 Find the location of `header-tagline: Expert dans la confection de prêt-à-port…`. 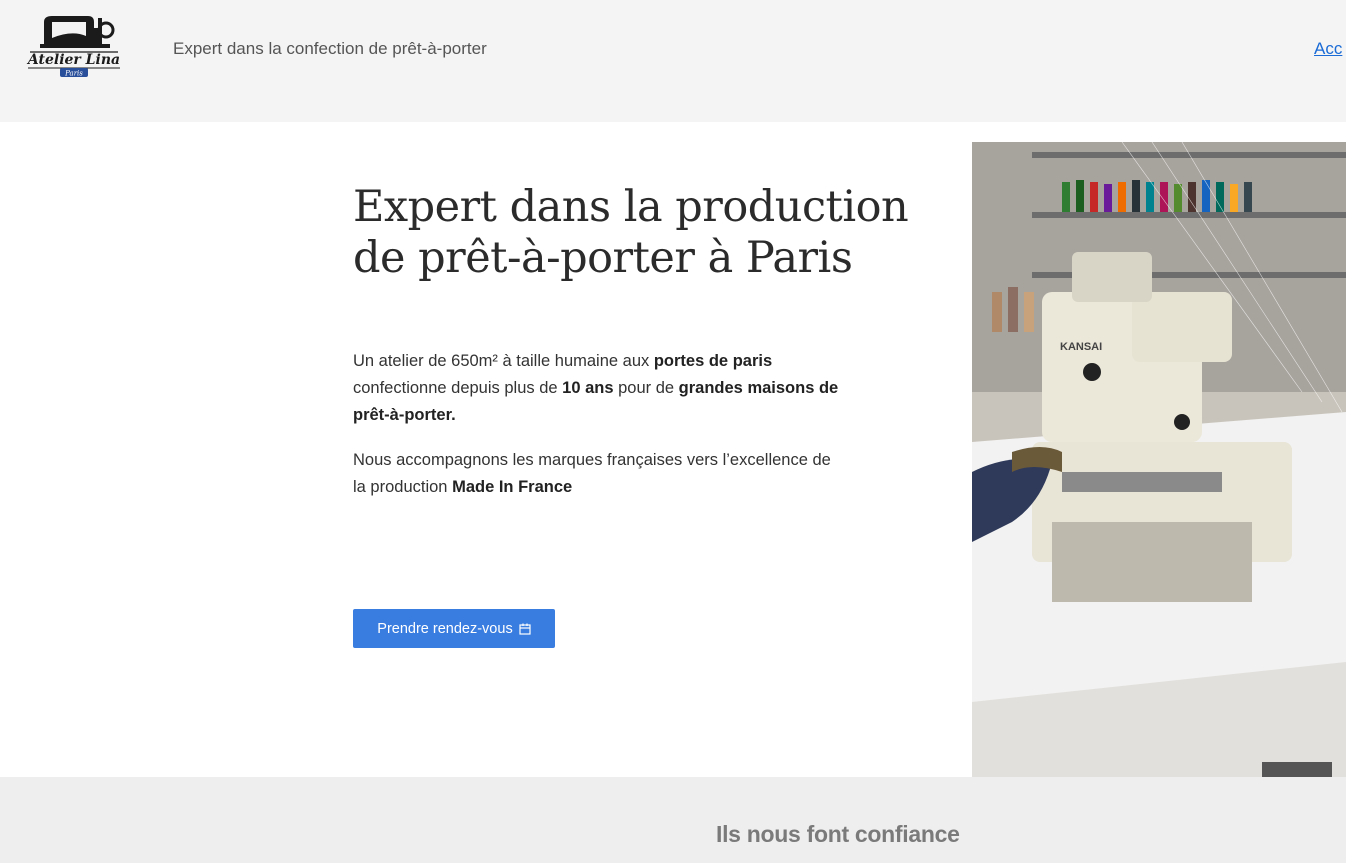

header-tagline: Expert dans la confection de prêt-à-port… is located at coordinates (330, 48).